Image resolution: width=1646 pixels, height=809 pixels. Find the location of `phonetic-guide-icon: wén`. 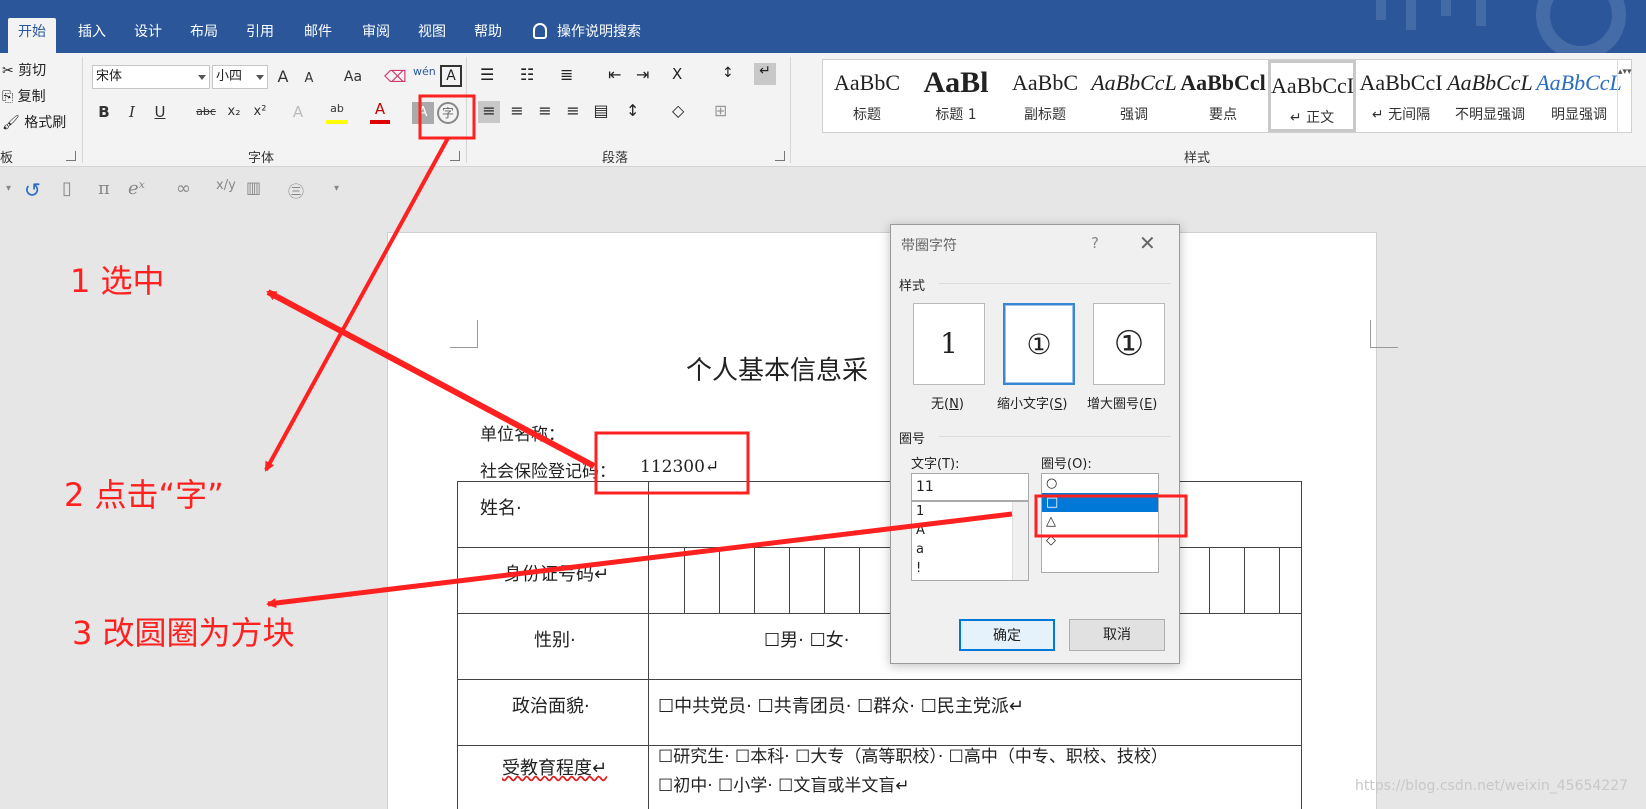

phonetic-guide-icon: wén is located at coordinates (424, 76).